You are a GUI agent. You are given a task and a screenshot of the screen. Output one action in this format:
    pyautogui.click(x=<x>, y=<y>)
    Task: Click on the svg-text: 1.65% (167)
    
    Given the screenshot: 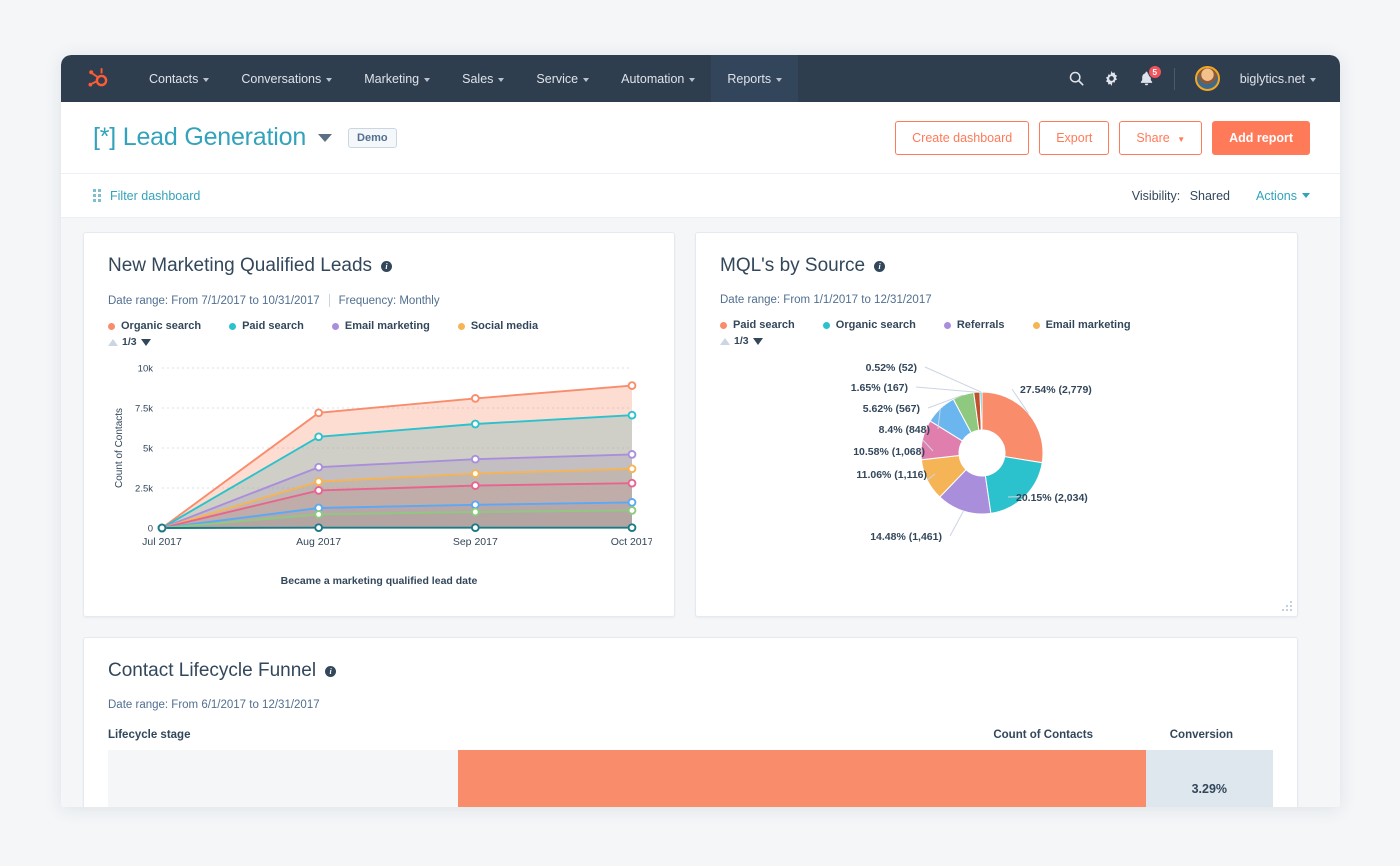 What is the action you would take?
    pyautogui.click(x=879, y=388)
    